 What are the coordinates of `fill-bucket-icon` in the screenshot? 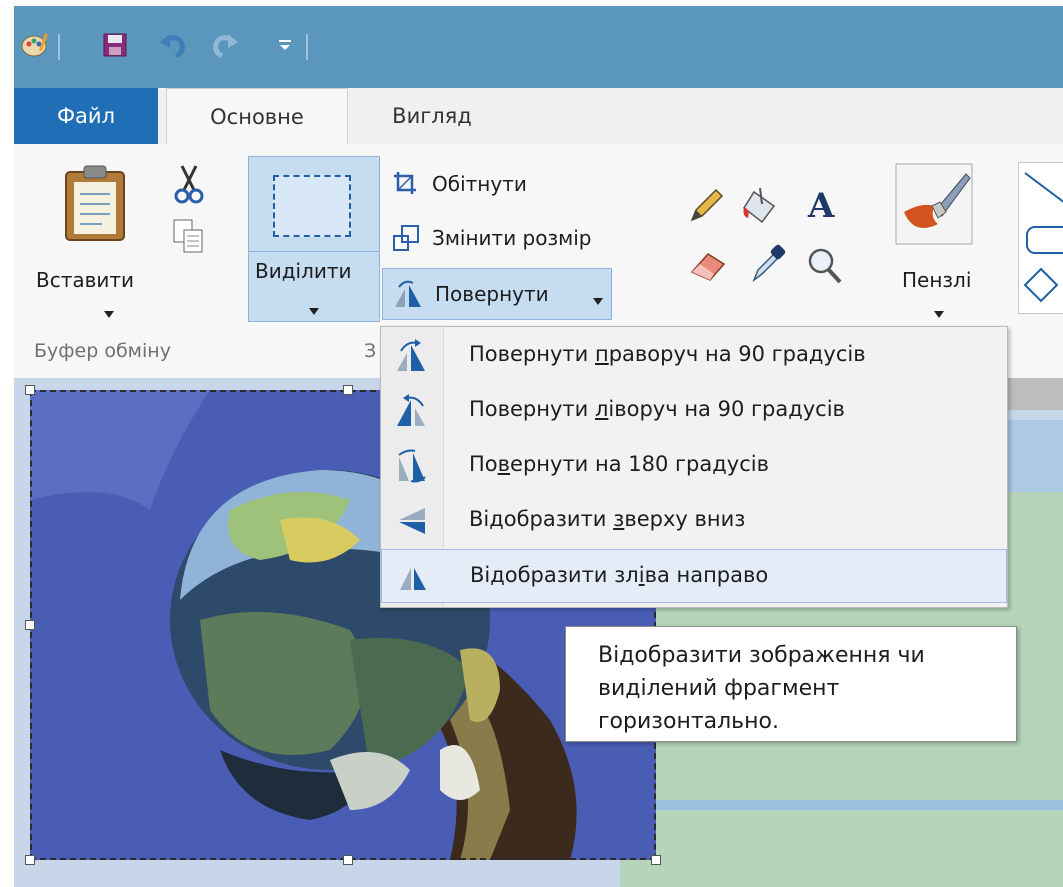 It's located at (761, 208).